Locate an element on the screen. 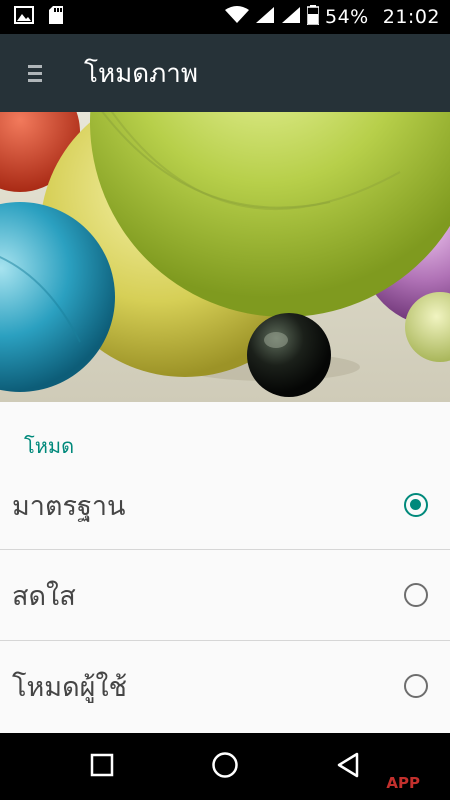  back-icon is located at coordinates (348, 767).